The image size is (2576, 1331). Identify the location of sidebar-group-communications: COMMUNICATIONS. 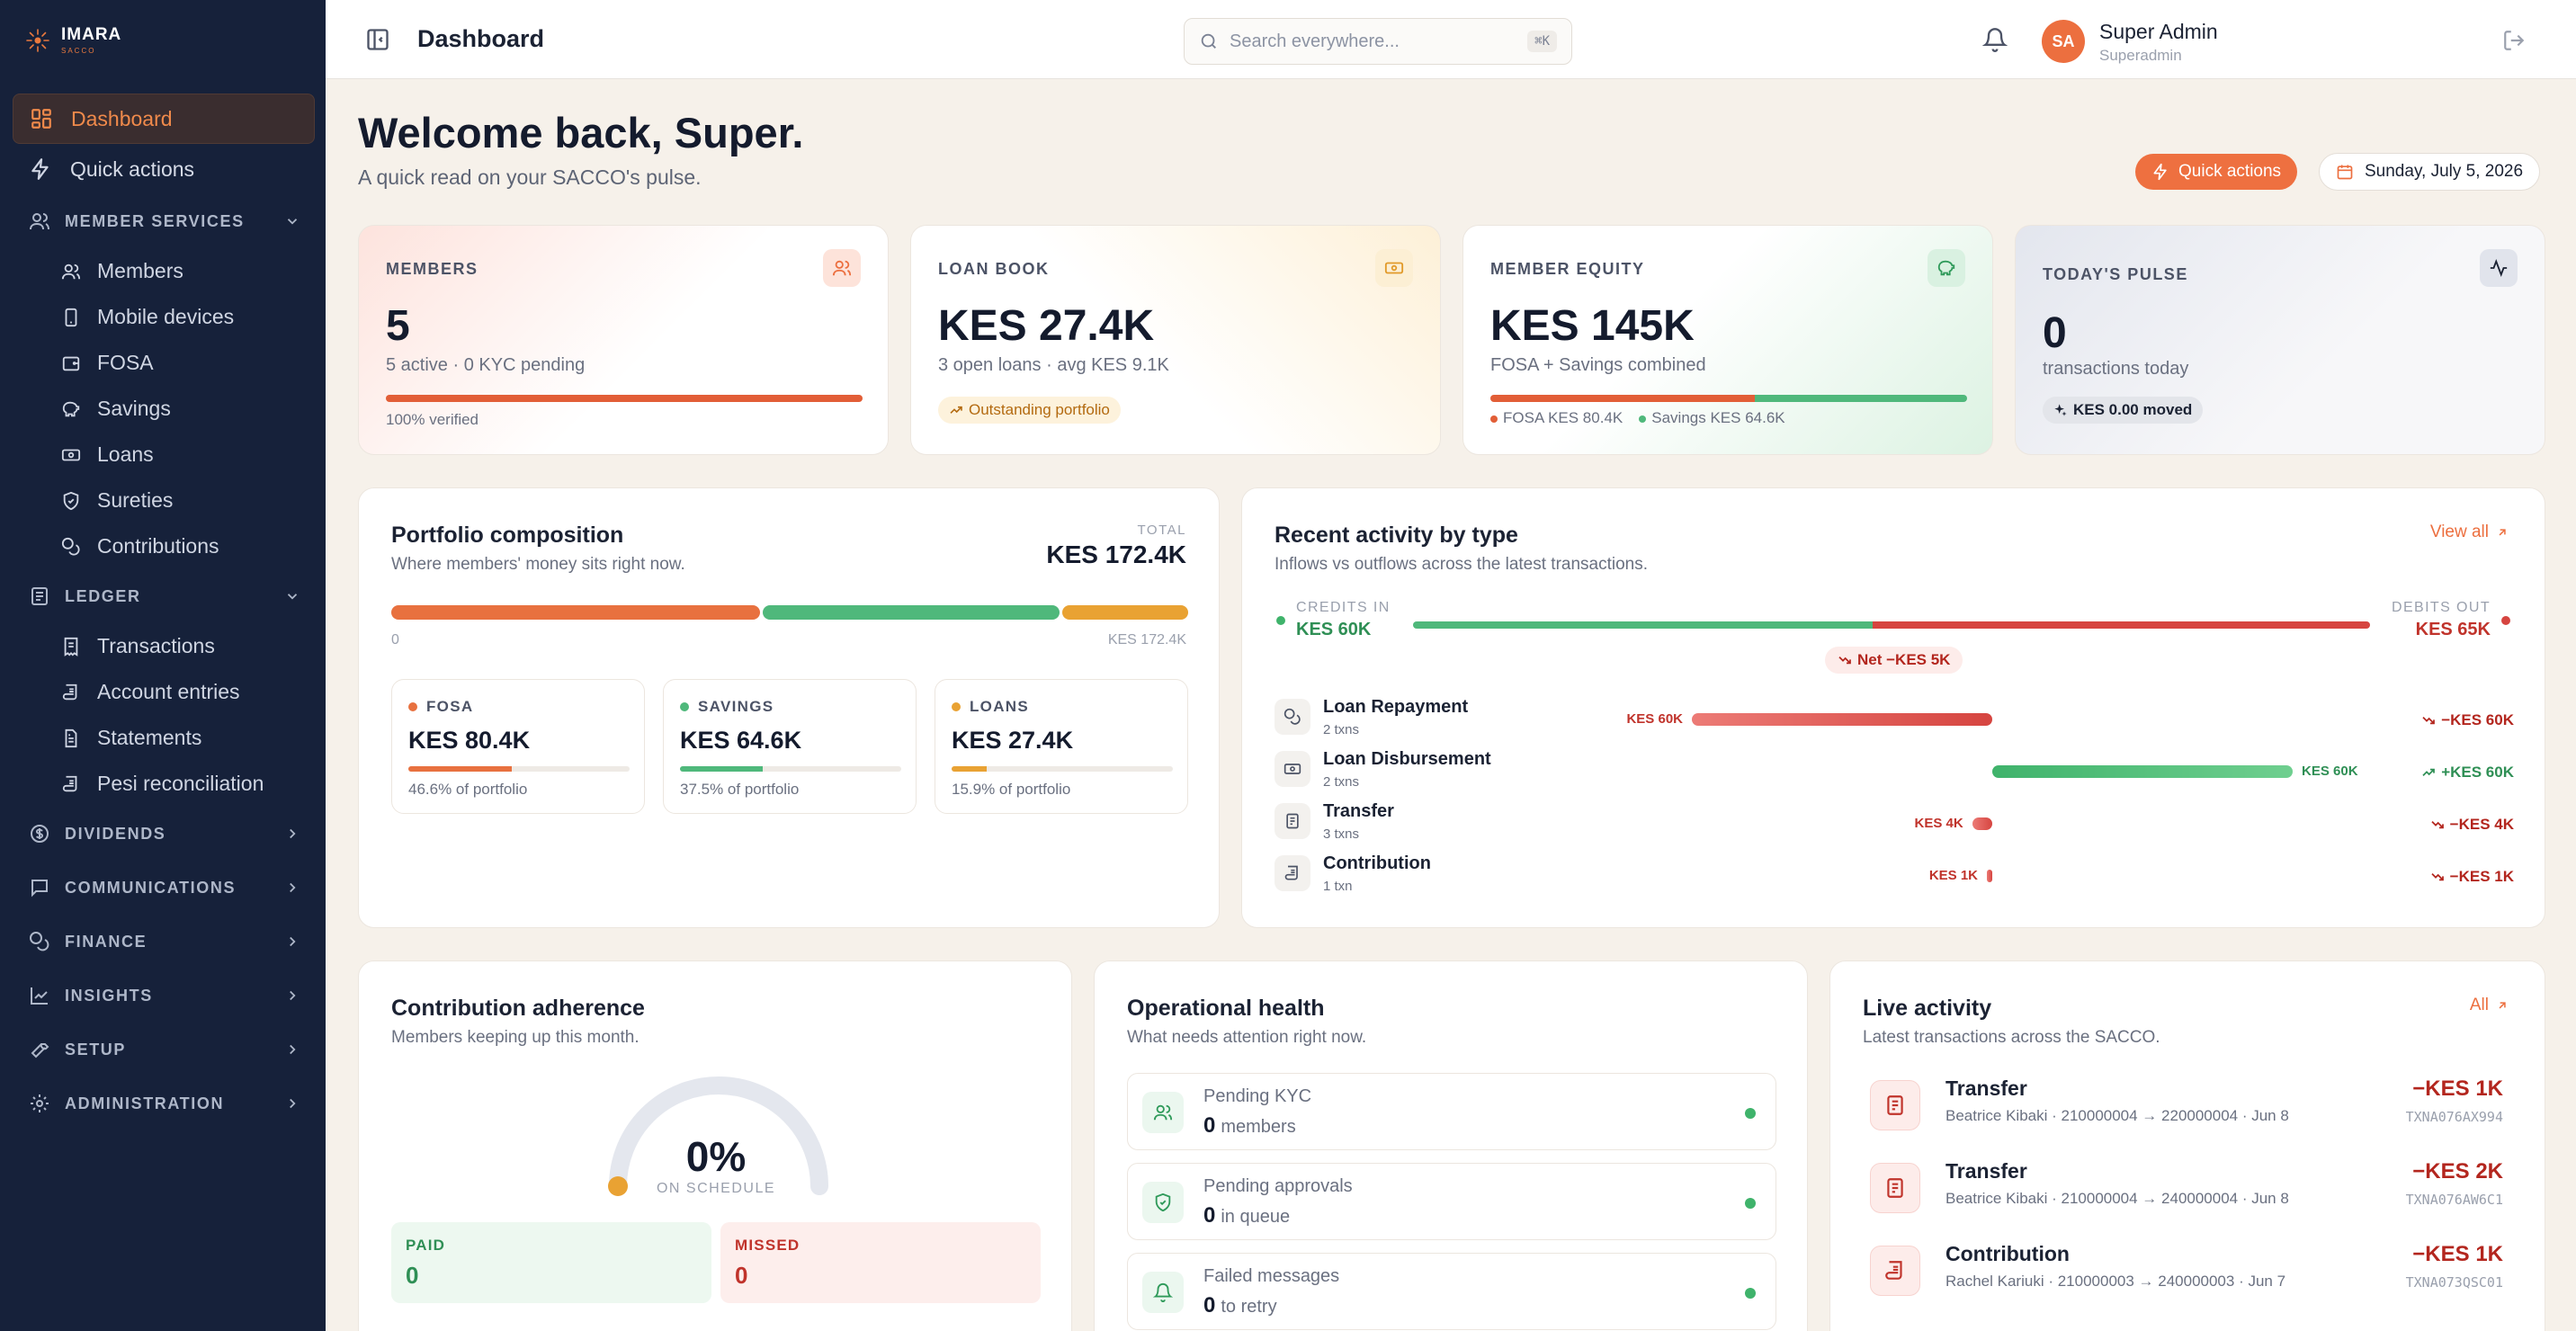
(164, 888).